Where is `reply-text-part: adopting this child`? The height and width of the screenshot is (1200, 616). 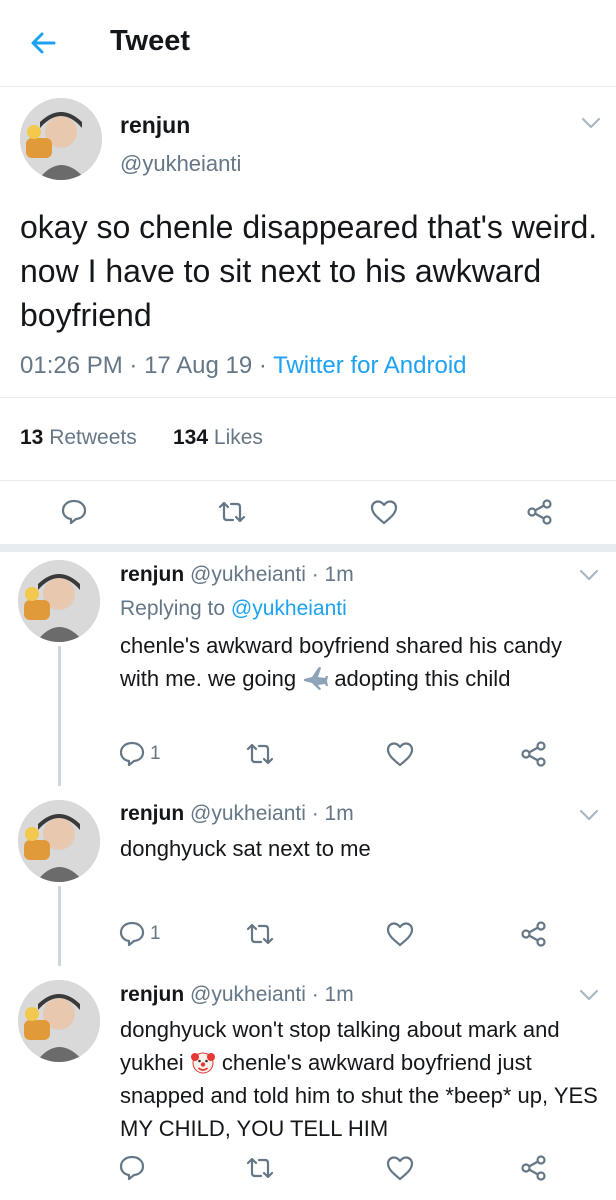 reply-text-part: adopting this child is located at coordinates (419, 678).